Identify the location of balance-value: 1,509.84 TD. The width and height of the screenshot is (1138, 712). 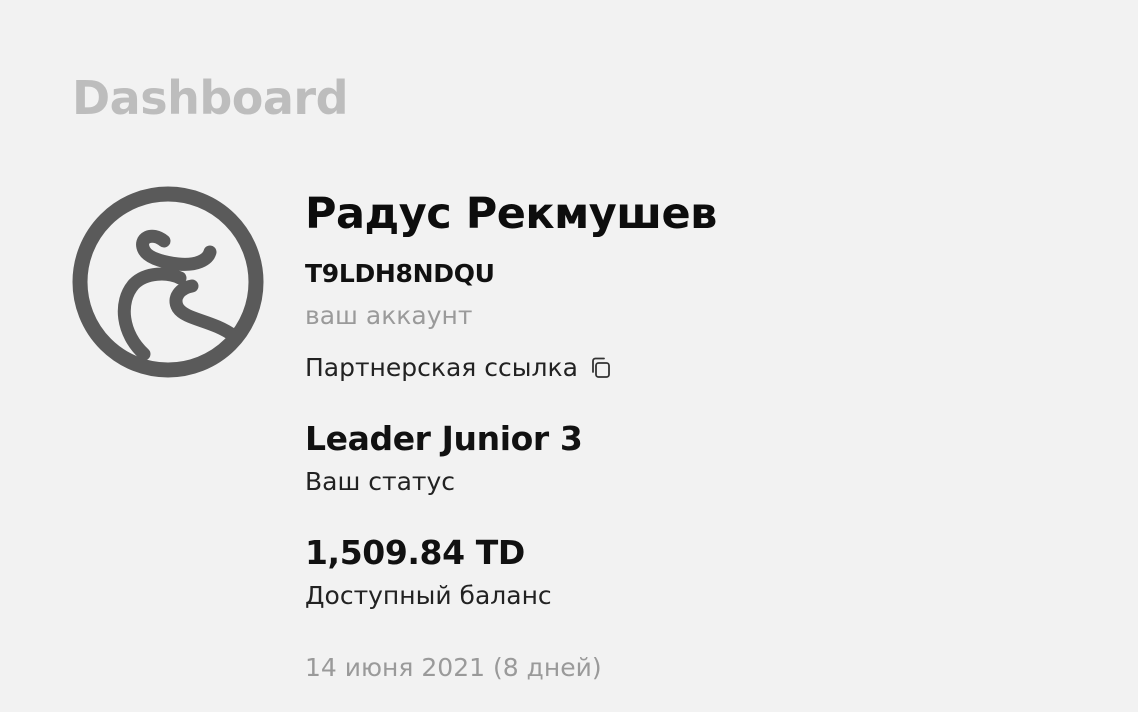
(415, 552).